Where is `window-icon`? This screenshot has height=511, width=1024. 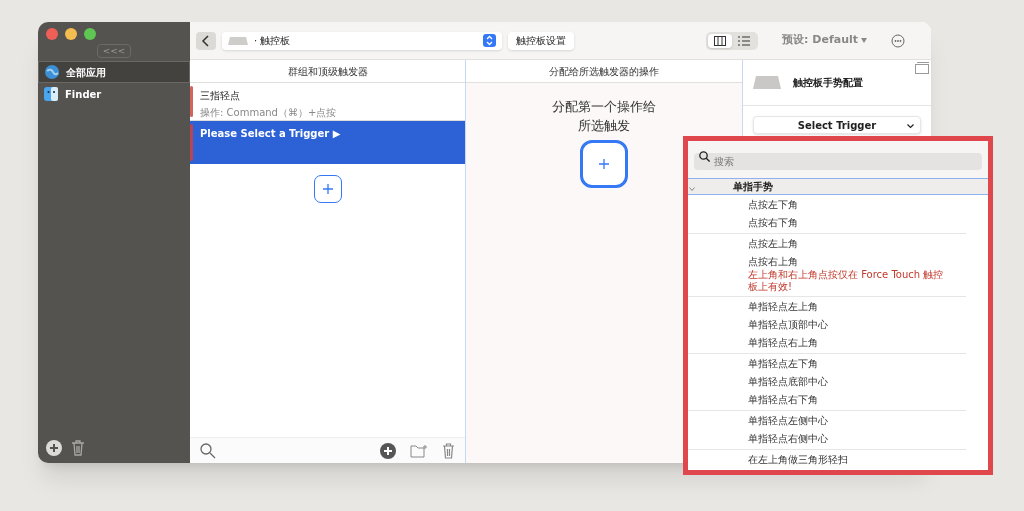 window-icon is located at coordinates (922, 68).